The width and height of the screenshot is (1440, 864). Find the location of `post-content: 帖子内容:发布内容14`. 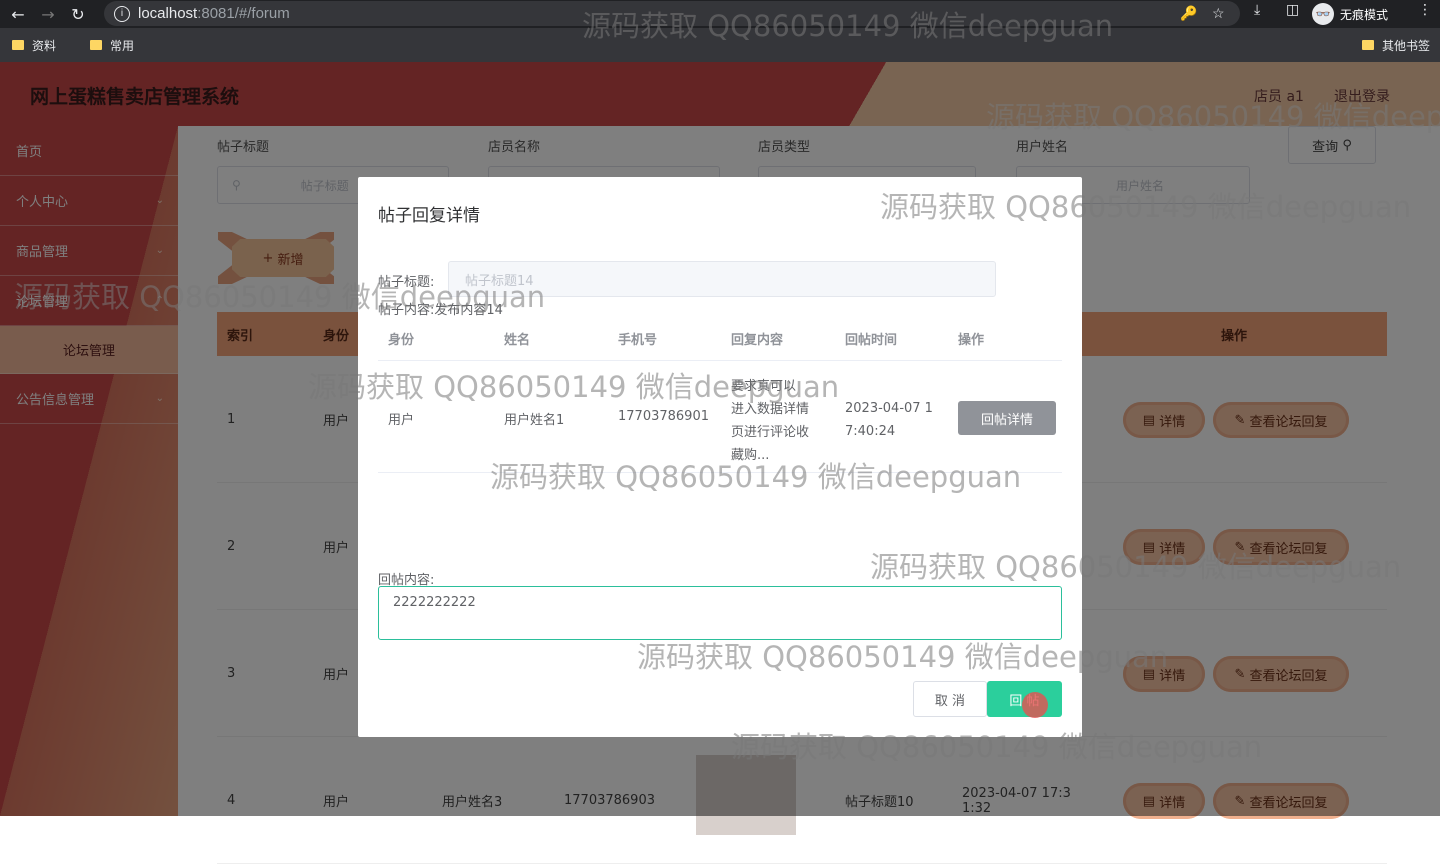

post-content: 帖子内容:发布内容14 is located at coordinates (440, 310).